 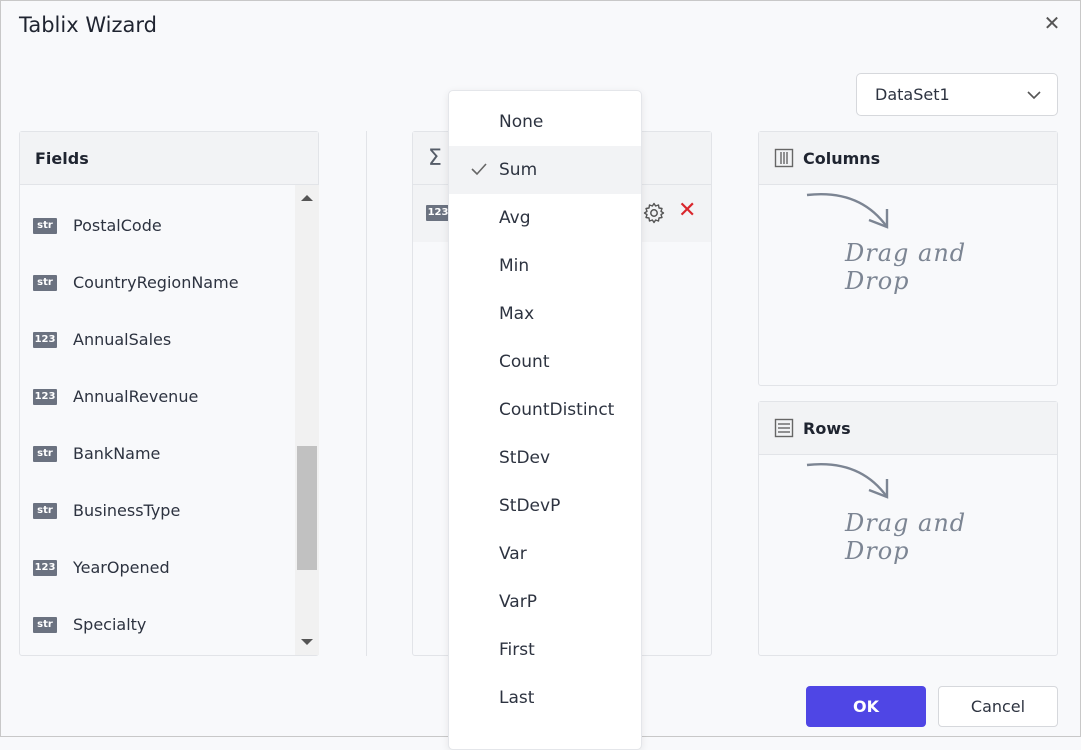 What do you see at coordinates (530, 506) in the screenshot?
I see `menu-item-label: StDevP` at bounding box center [530, 506].